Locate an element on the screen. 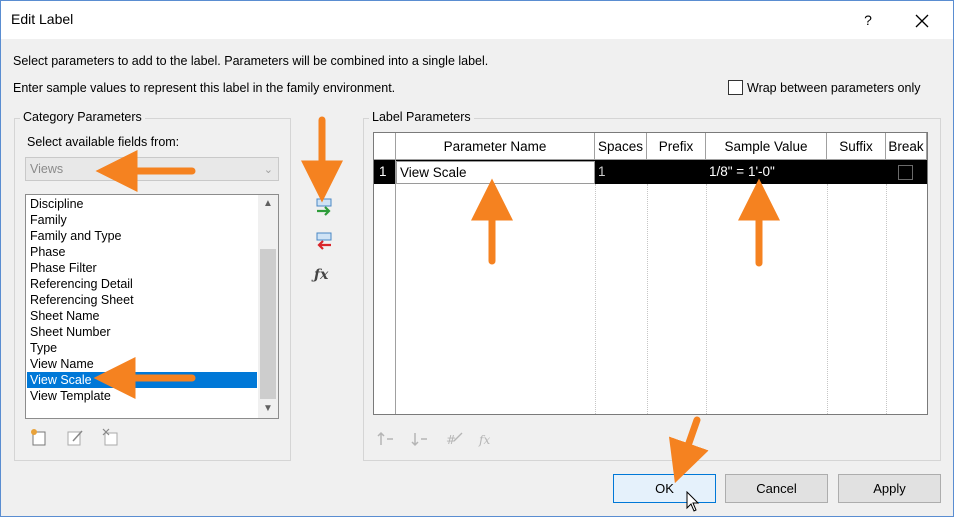 This screenshot has height=517, width=954. label-parameters-label: Label Parameters is located at coordinates (421, 117).